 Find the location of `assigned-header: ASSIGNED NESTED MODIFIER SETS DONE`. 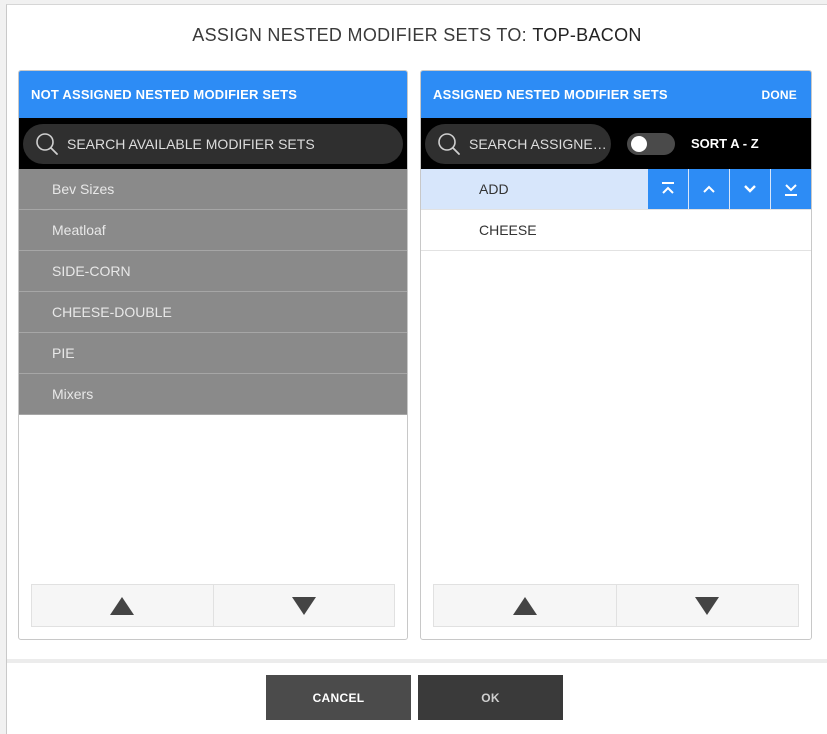

assigned-header: ASSIGNED NESTED MODIFIER SETS DONE is located at coordinates (616, 94).